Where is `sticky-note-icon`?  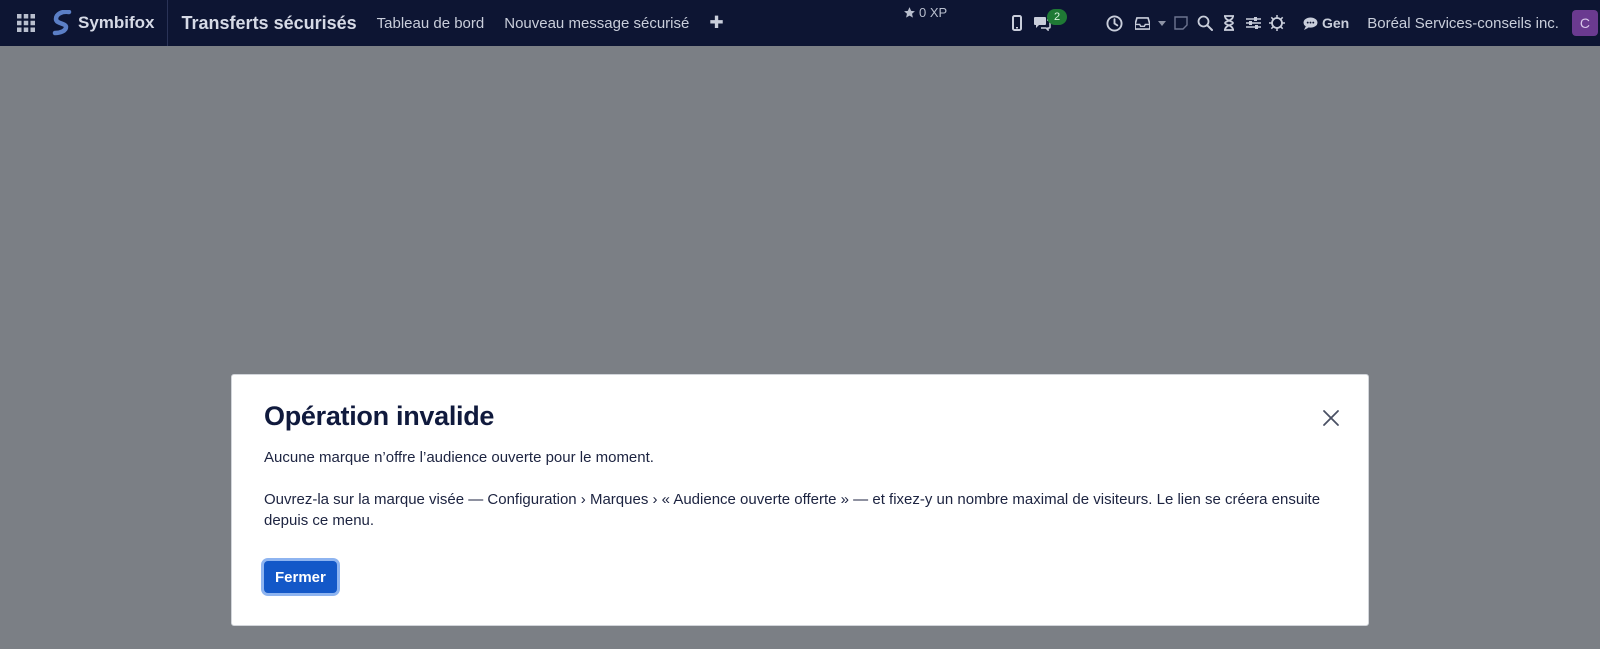 sticky-note-icon is located at coordinates (1181, 23).